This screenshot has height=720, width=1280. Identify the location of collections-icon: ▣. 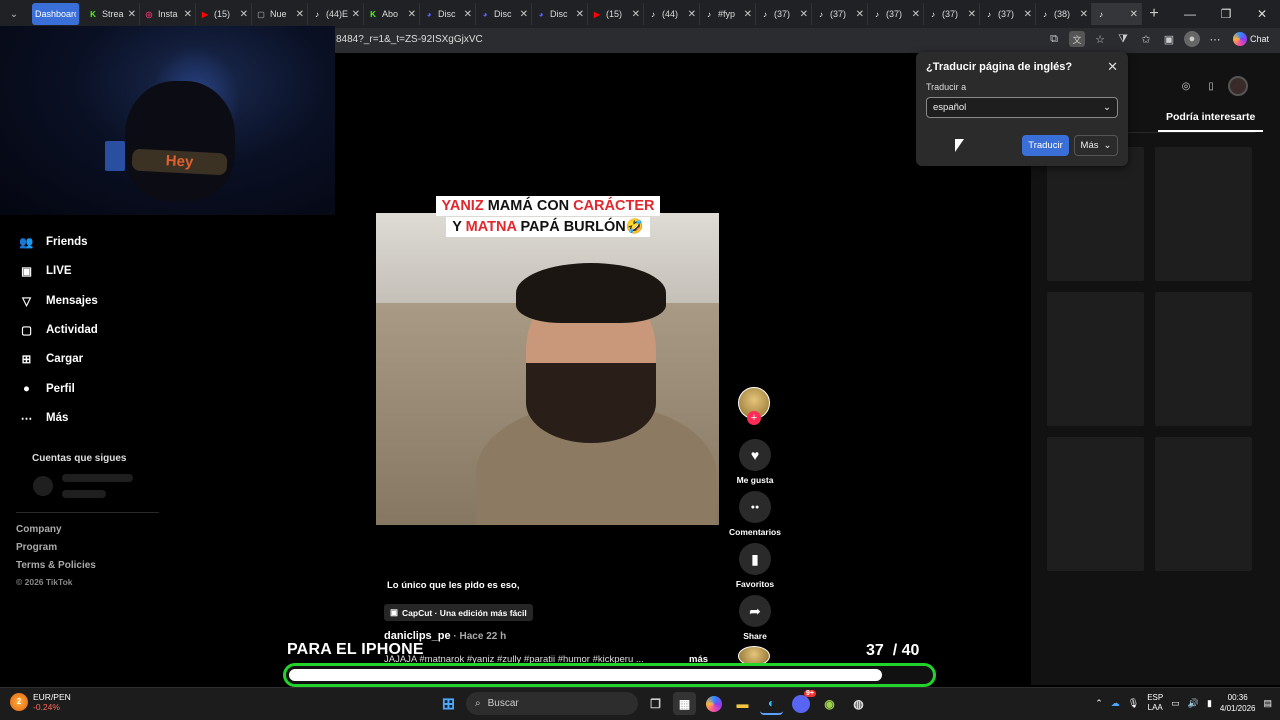
(1169, 39).